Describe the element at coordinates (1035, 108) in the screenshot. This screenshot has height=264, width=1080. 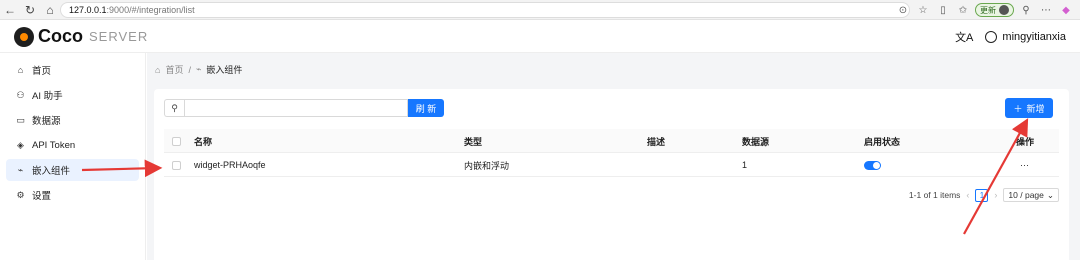
I see `add-label: 新增` at that location.